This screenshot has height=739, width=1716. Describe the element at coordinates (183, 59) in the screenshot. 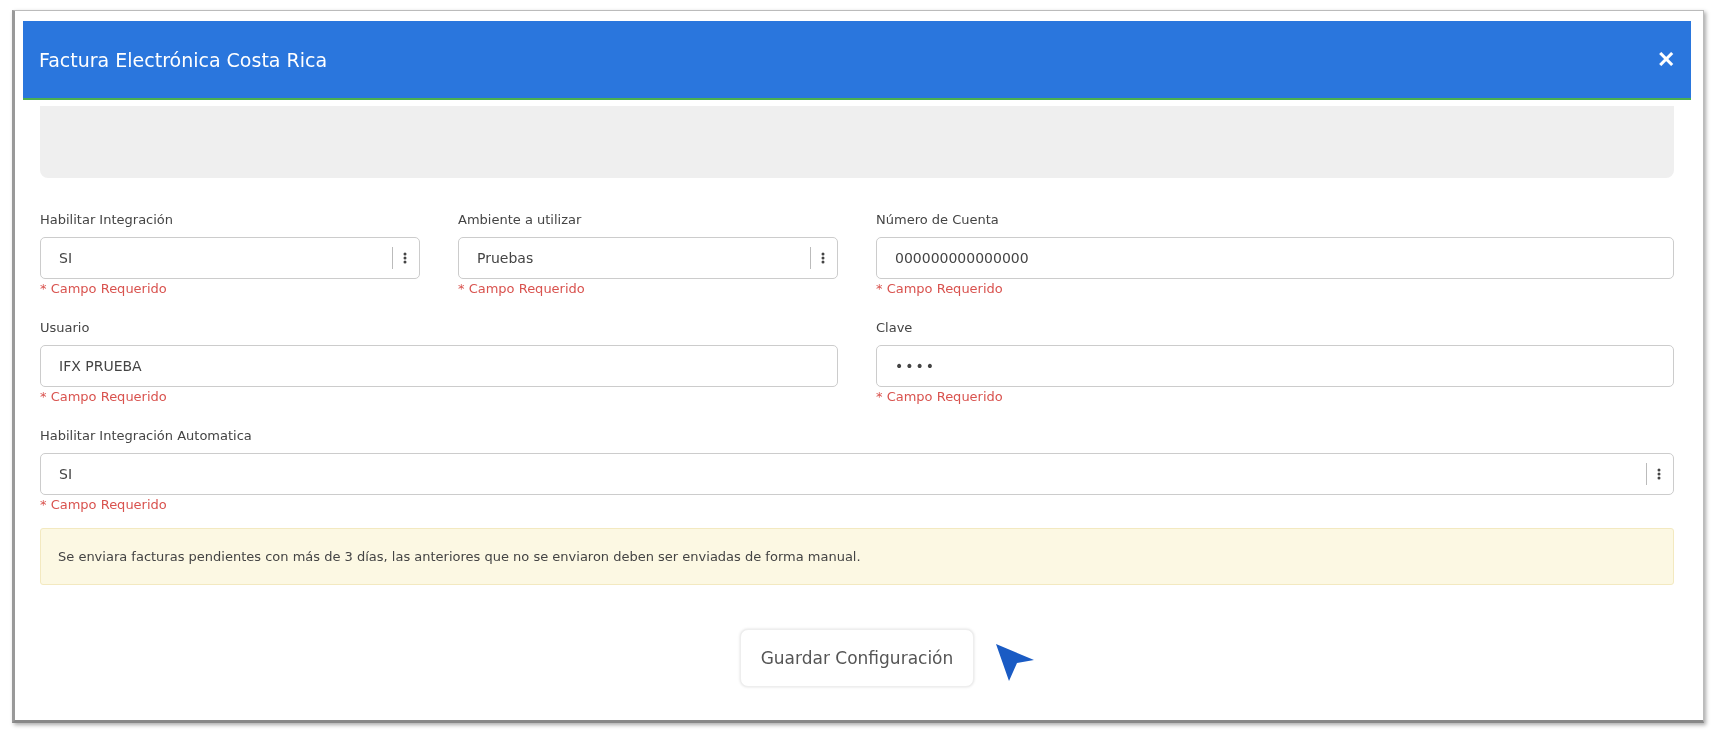

I see `window-title: Factura Electrónica Costa Rica` at that location.